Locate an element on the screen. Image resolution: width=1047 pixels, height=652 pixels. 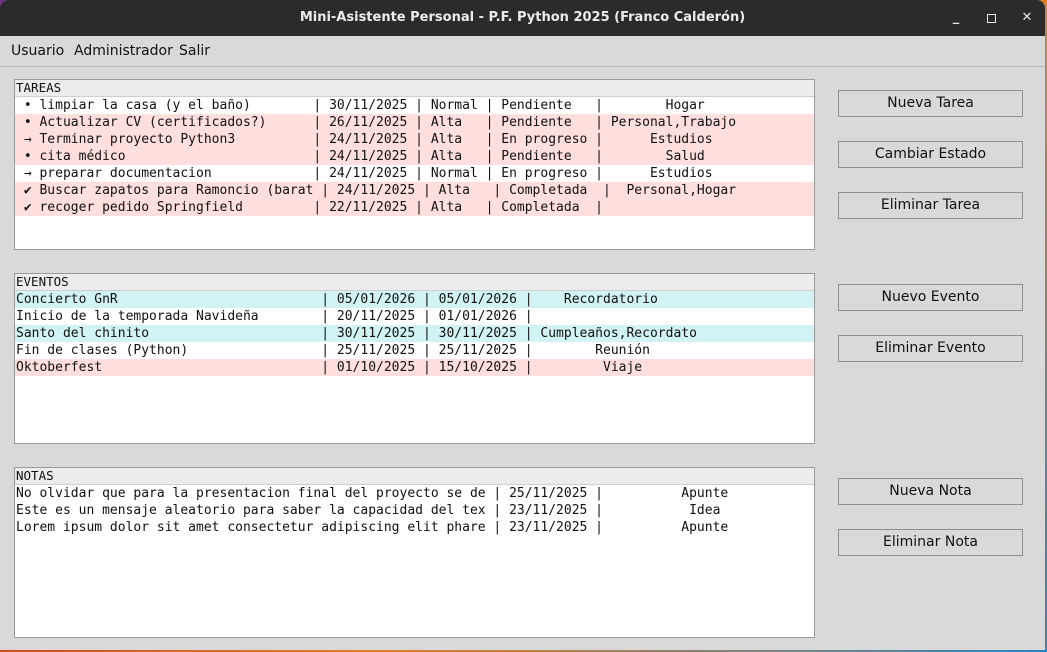
close-button: ✕ is located at coordinates (1027, 18).